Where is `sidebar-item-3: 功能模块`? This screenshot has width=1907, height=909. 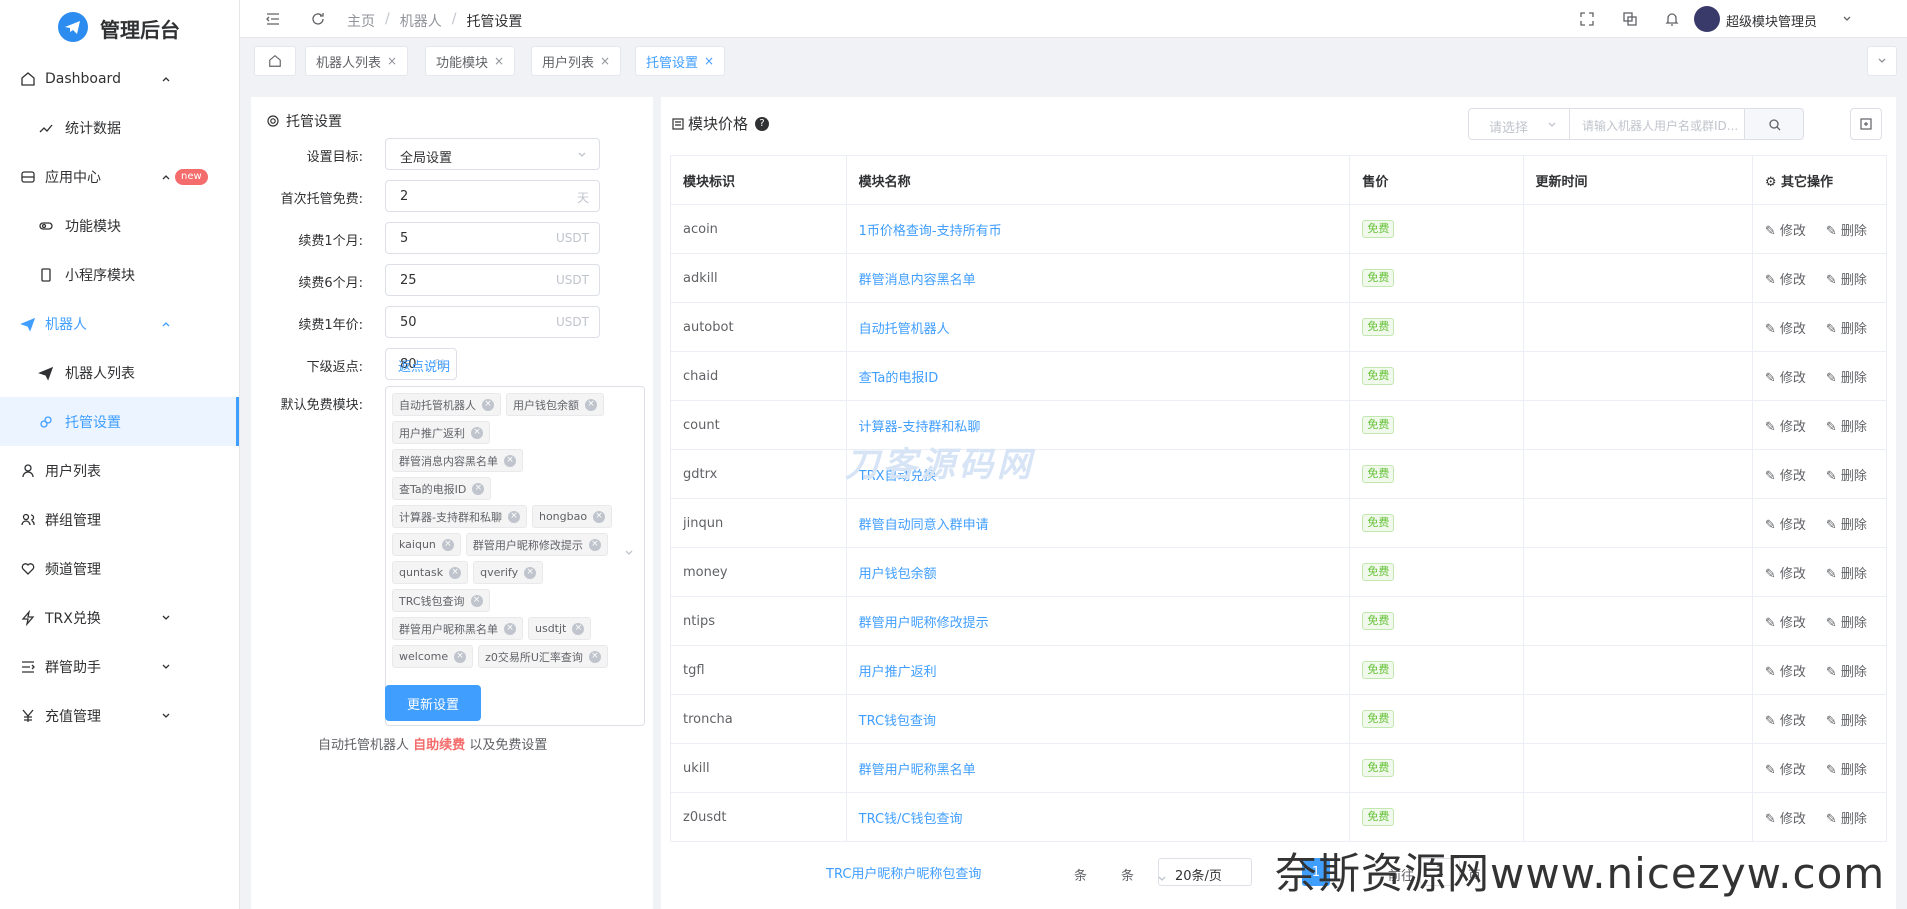
sidebar-item-3: 功能模块 is located at coordinates (119, 225).